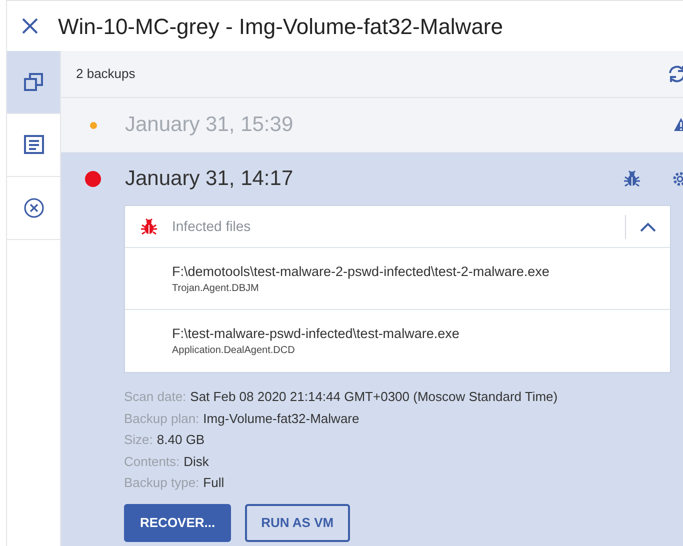 The height and width of the screenshot is (546, 683). Describe the element at coordinates (213, 483) in the screenshot. I see `detail-value: Full` at that location.